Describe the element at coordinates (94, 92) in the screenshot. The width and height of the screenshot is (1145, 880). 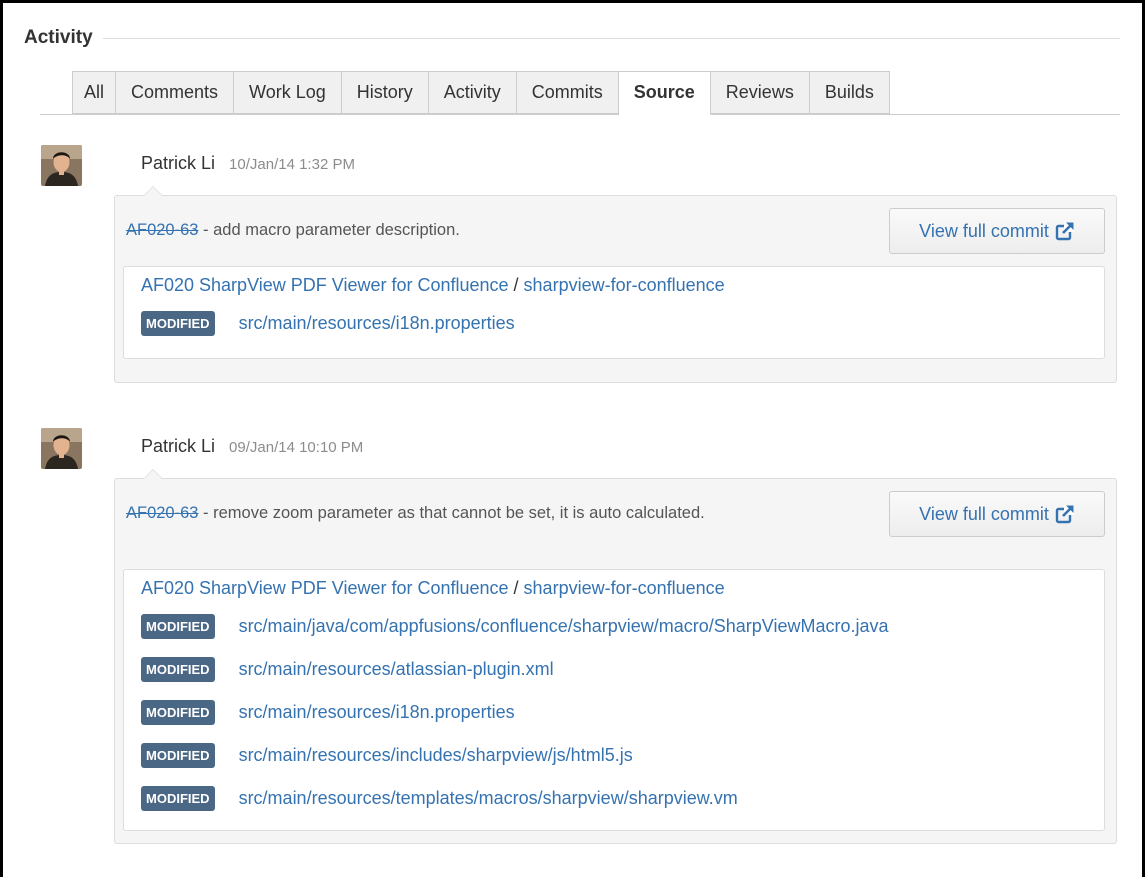
I see `tab-all: All` at that location.